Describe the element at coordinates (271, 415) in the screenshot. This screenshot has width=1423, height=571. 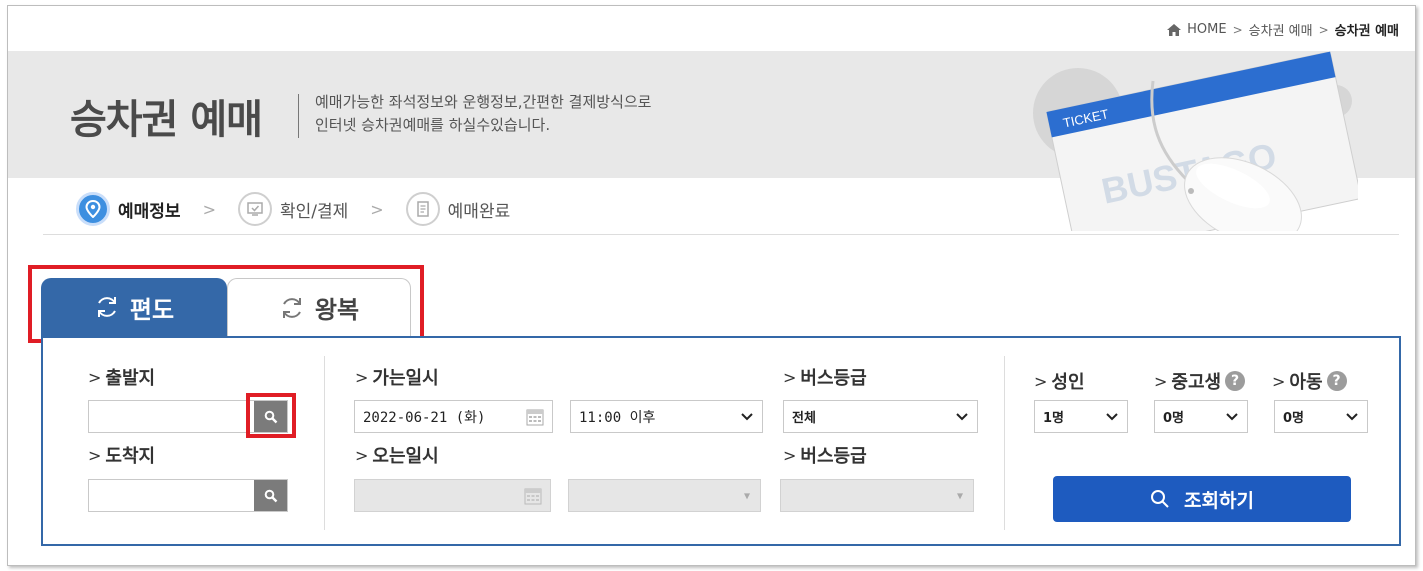
I see `search-highlight-box` at that location.